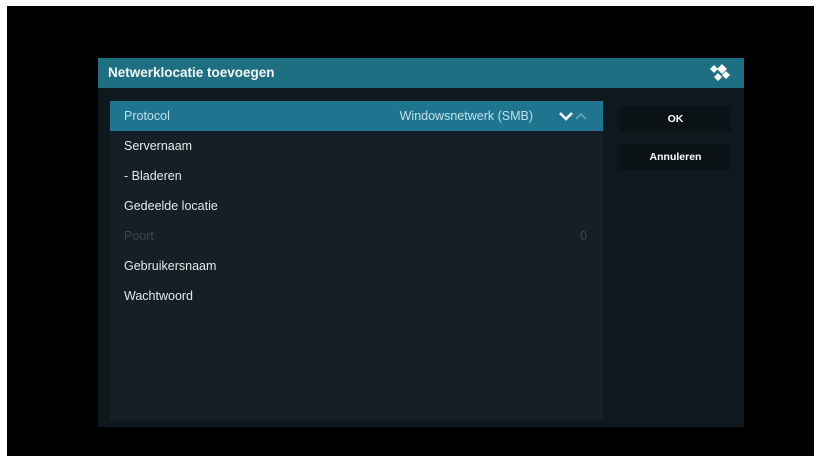  Describe the element at coordinates (139, 236) in the screenshot. I see `setting-label: Poort` at that location.